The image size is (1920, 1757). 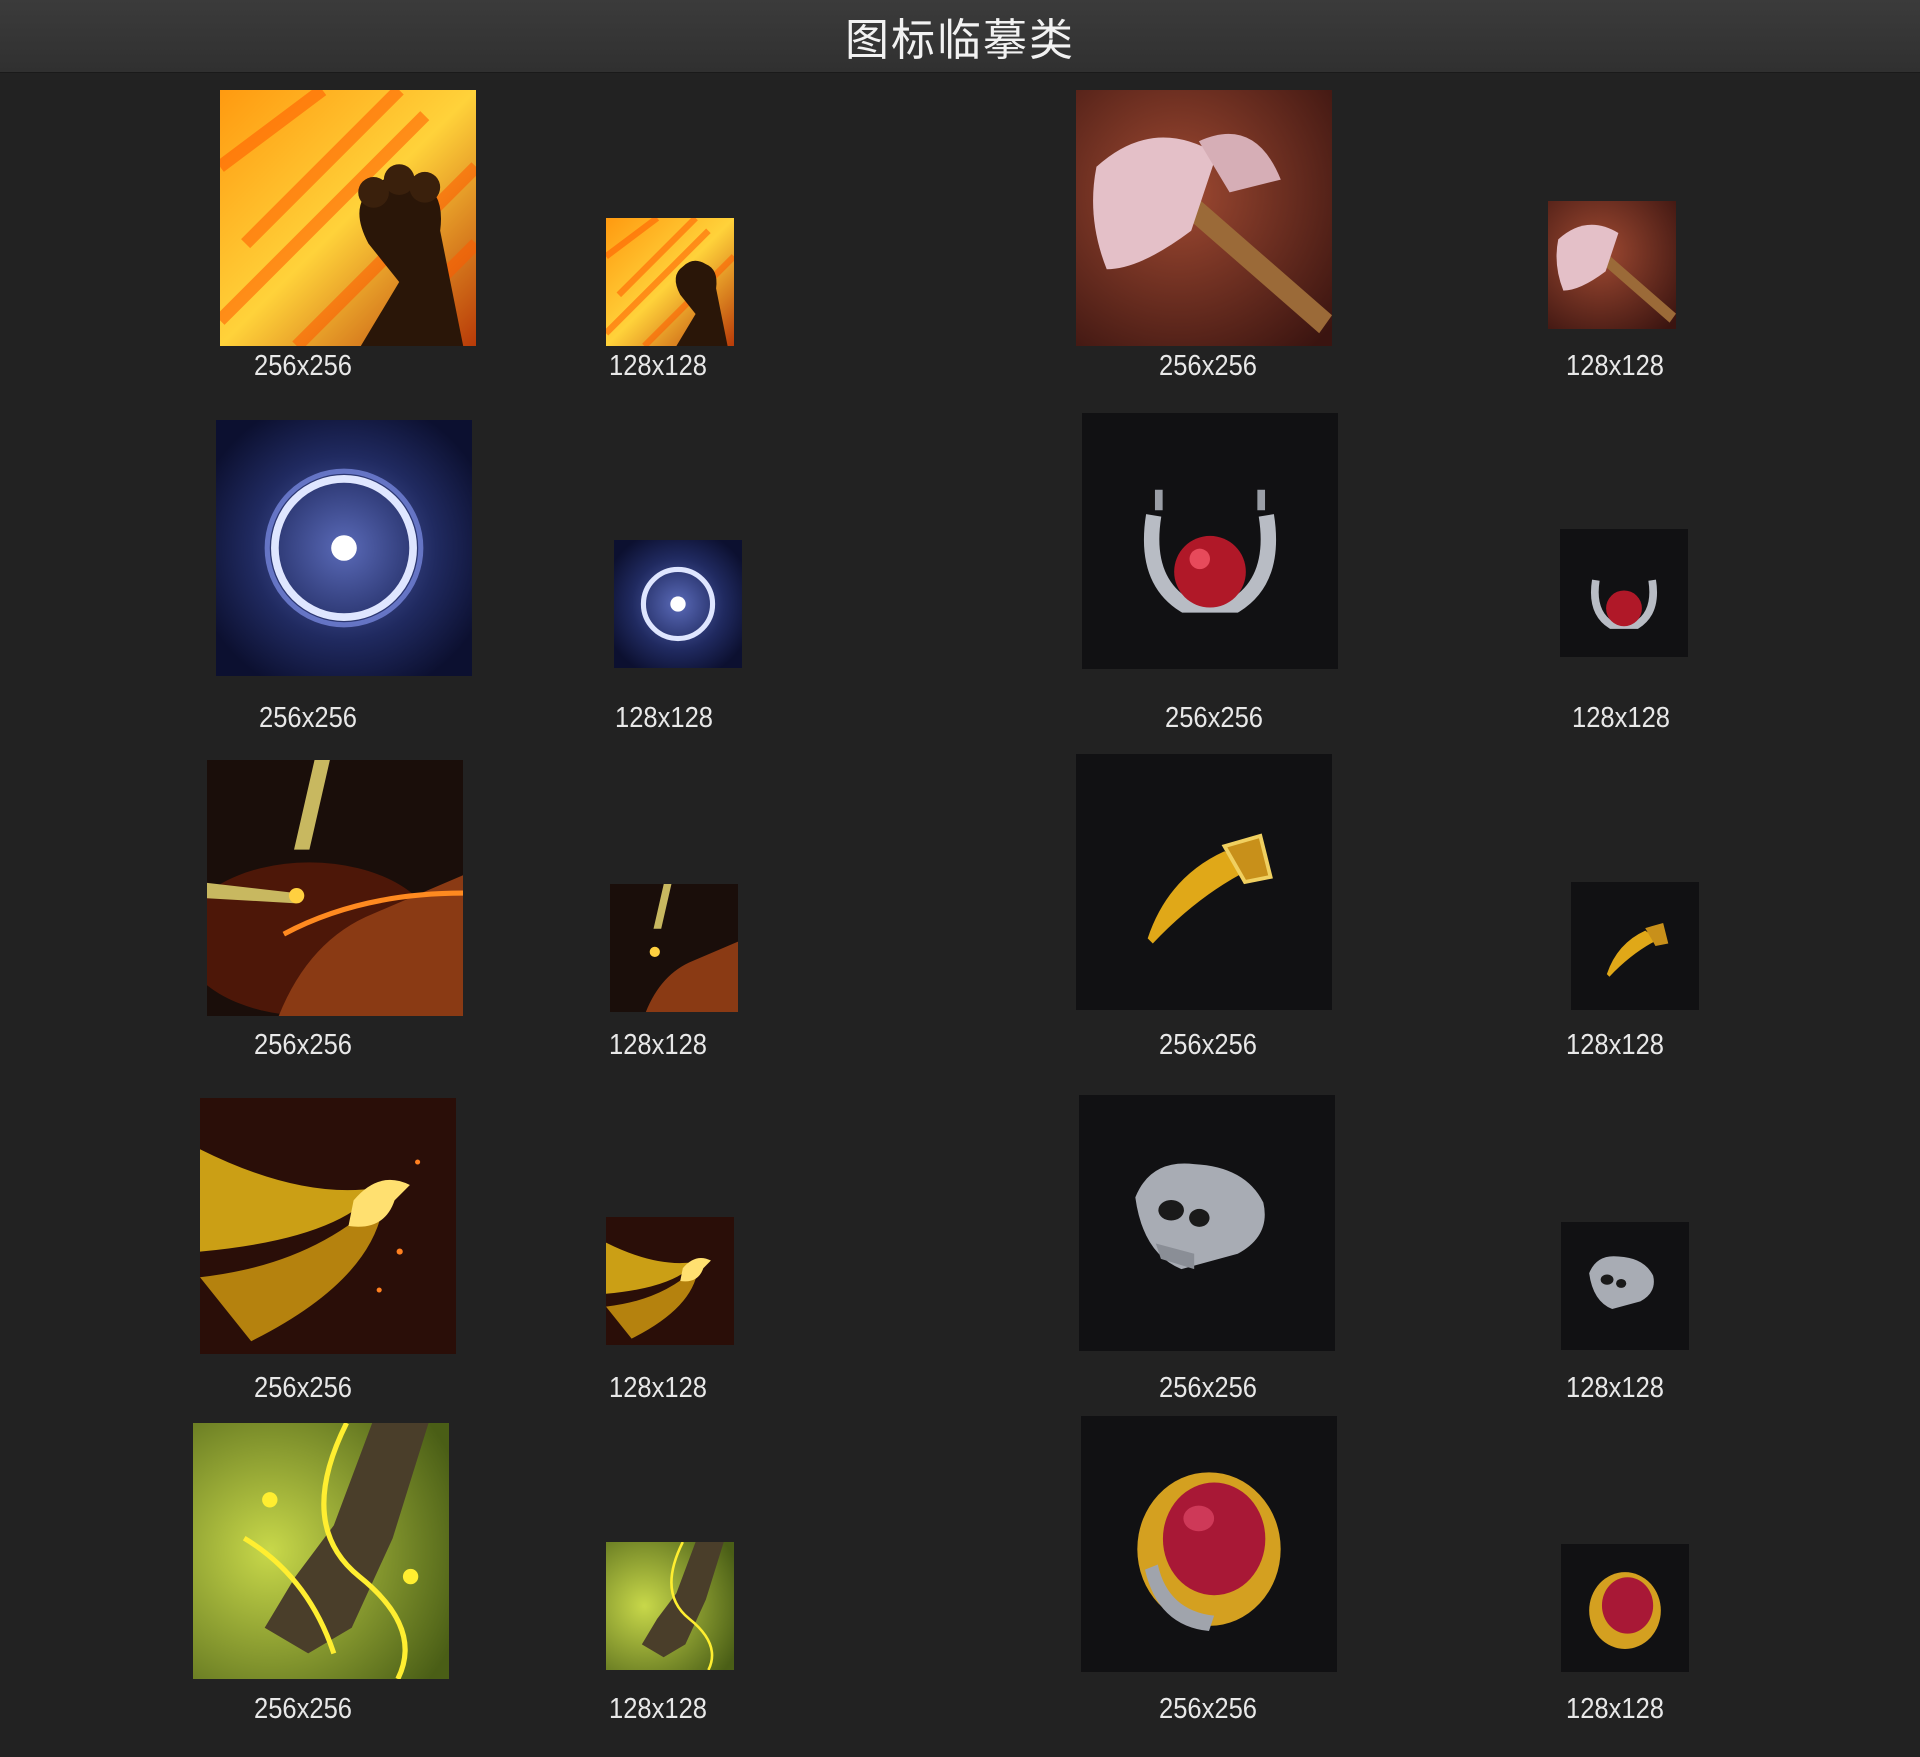 I want to click on energy-orb-icon-large, so click(x=344, y=548).